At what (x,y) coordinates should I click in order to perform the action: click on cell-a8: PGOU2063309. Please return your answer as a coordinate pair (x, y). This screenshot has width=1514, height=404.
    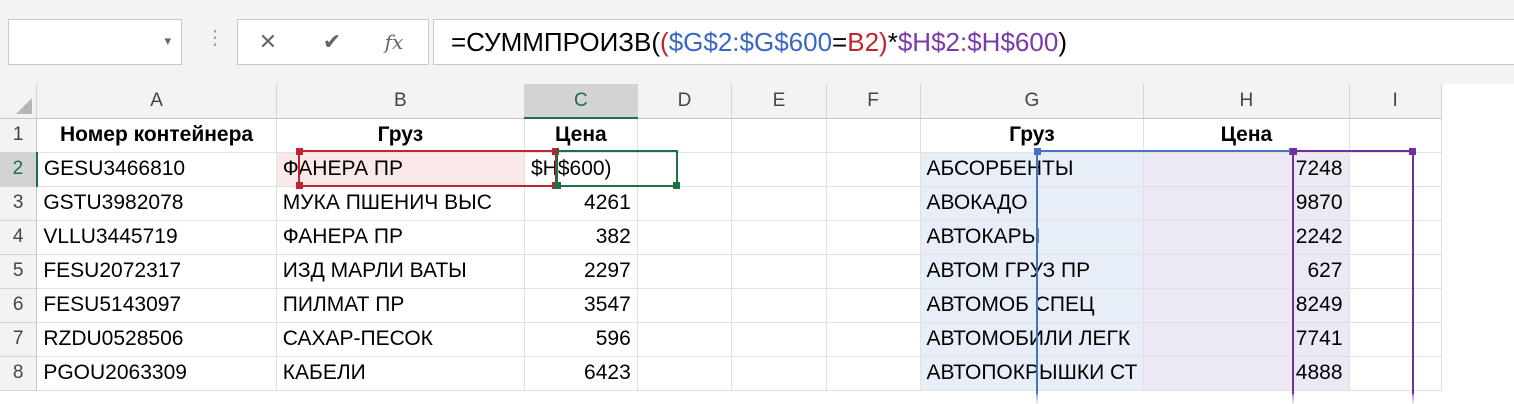
    Looking at the image, I should click on (156, 373).